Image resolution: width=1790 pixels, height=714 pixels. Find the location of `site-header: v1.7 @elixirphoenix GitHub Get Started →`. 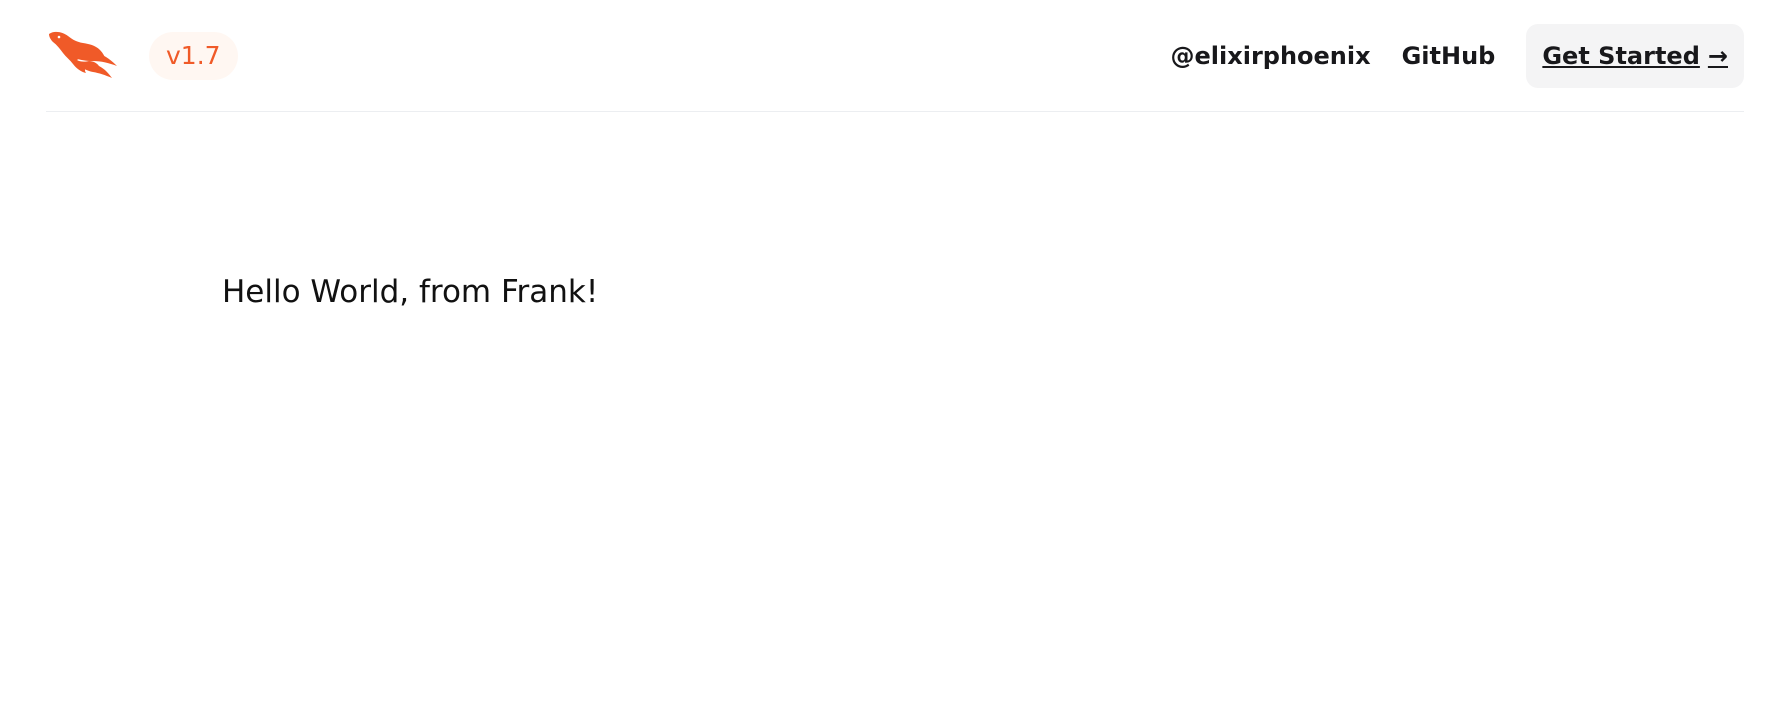

site-header: v1.7 @elixirphoenix GitHub Get Started → is located at coordinates (895, 56).